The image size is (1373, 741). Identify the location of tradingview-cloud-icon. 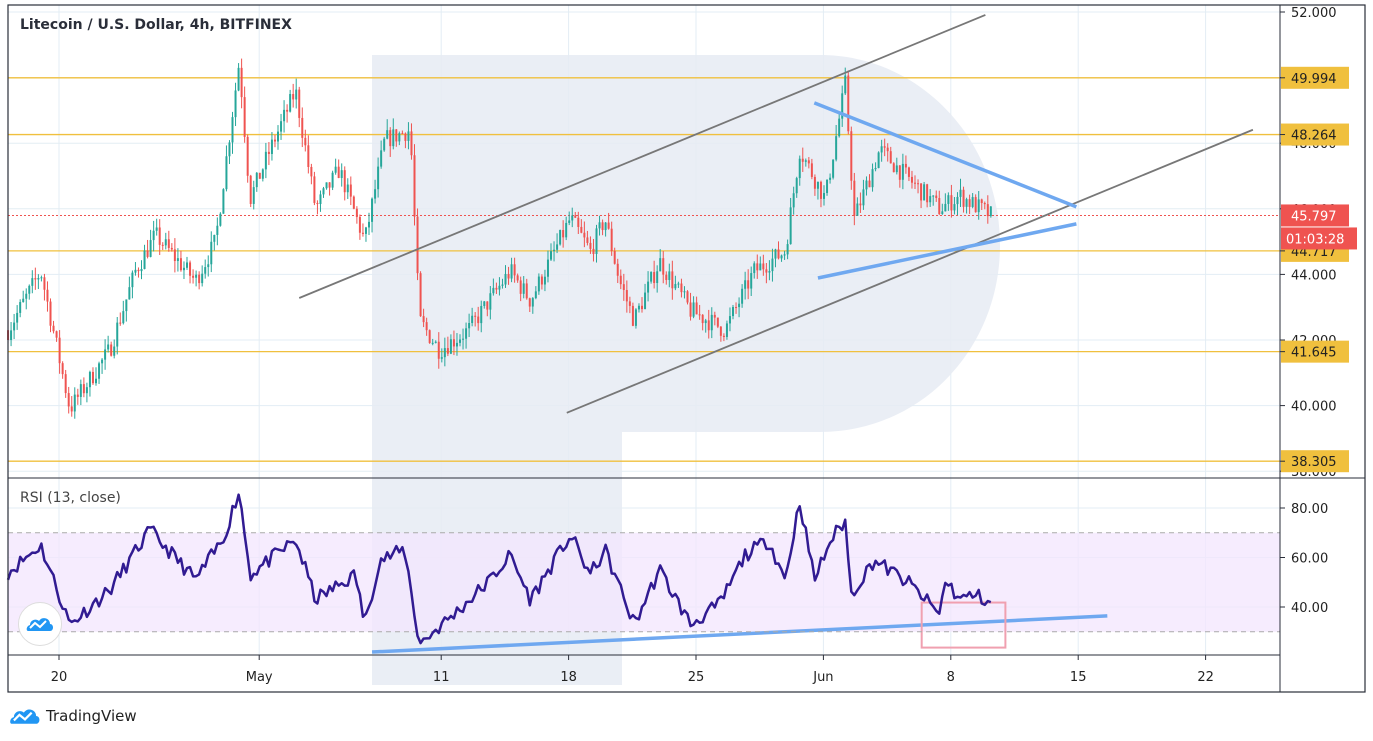
(39, 624).